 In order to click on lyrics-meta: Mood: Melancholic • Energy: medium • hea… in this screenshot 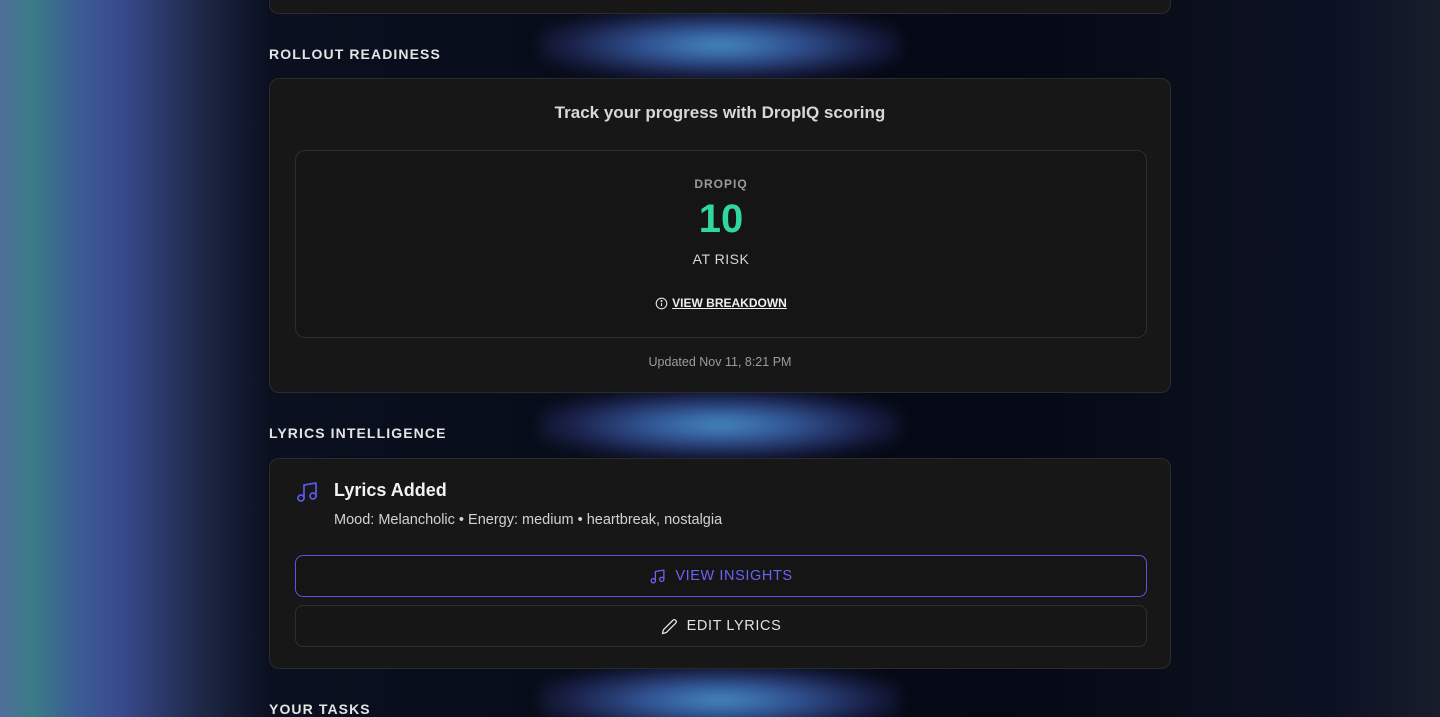, I will do `click(528, 520)`.